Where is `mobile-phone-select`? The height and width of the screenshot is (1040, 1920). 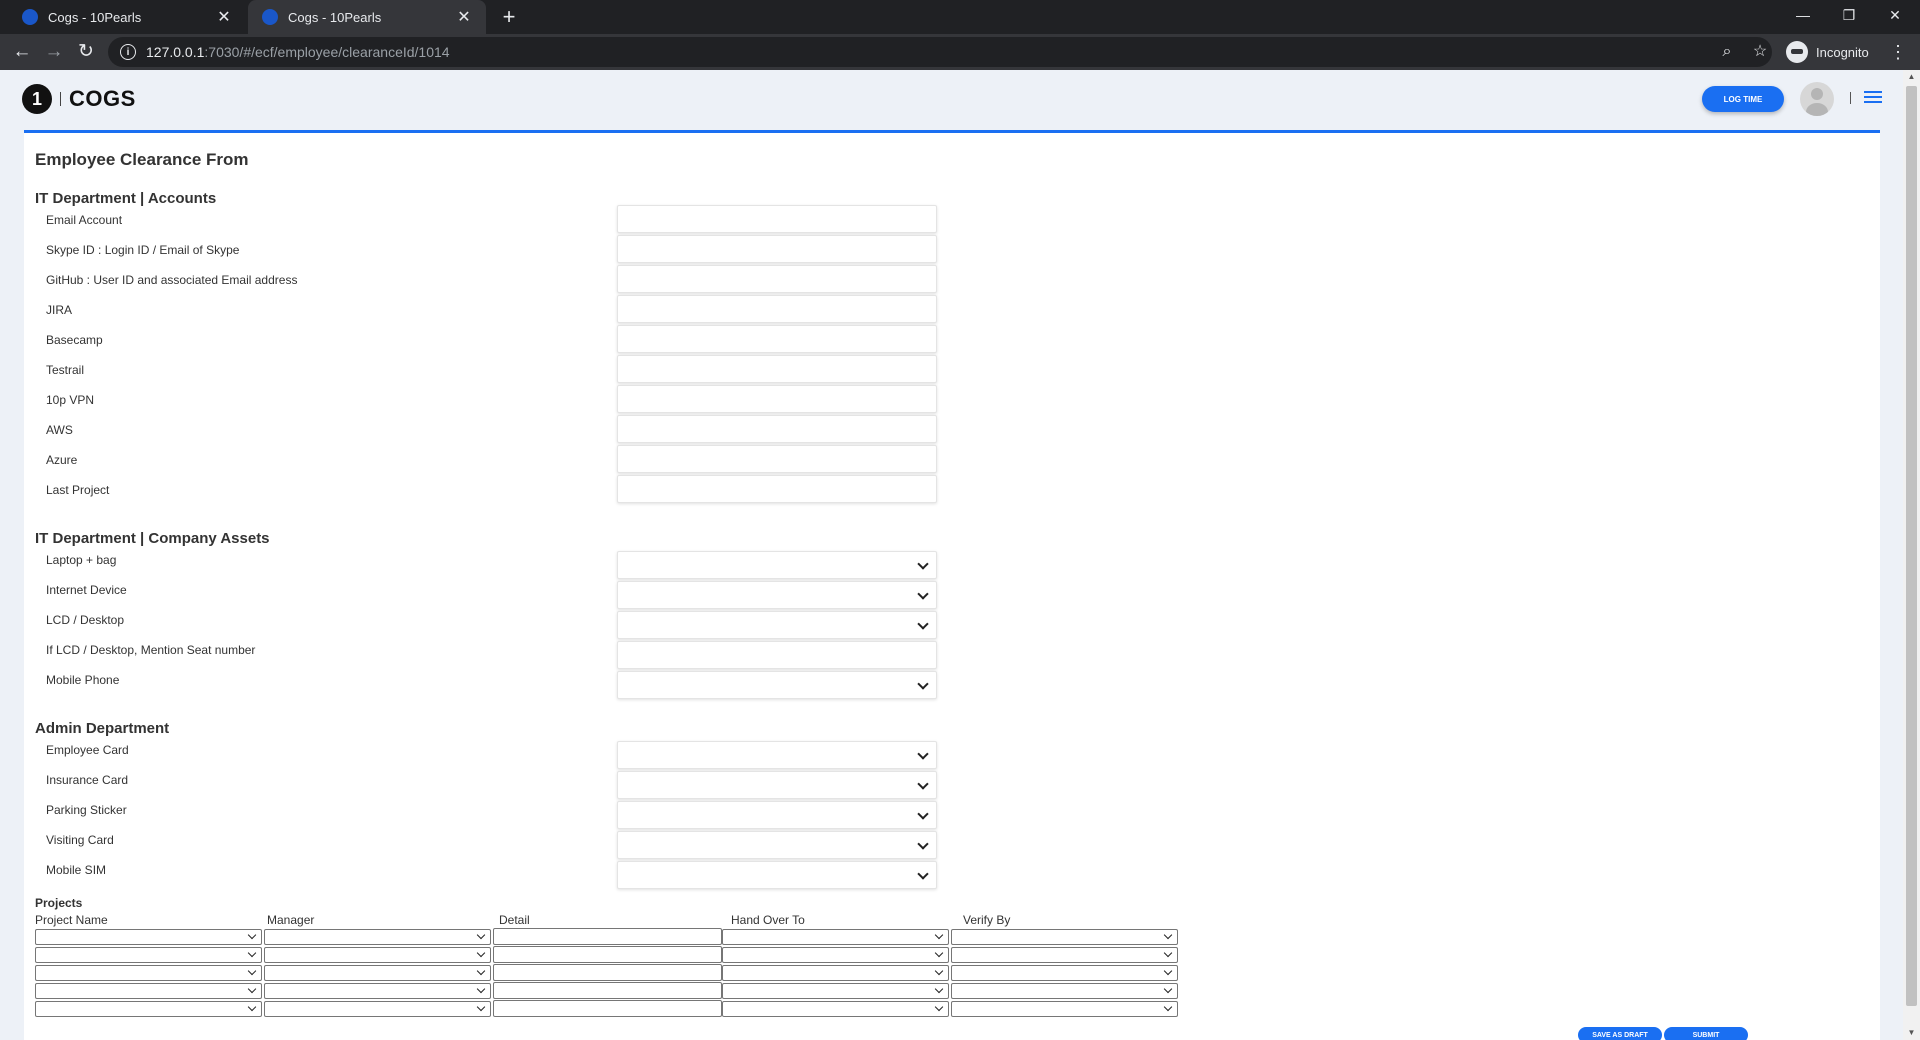
mobile-phone-select is located at coordinates (777, 685).